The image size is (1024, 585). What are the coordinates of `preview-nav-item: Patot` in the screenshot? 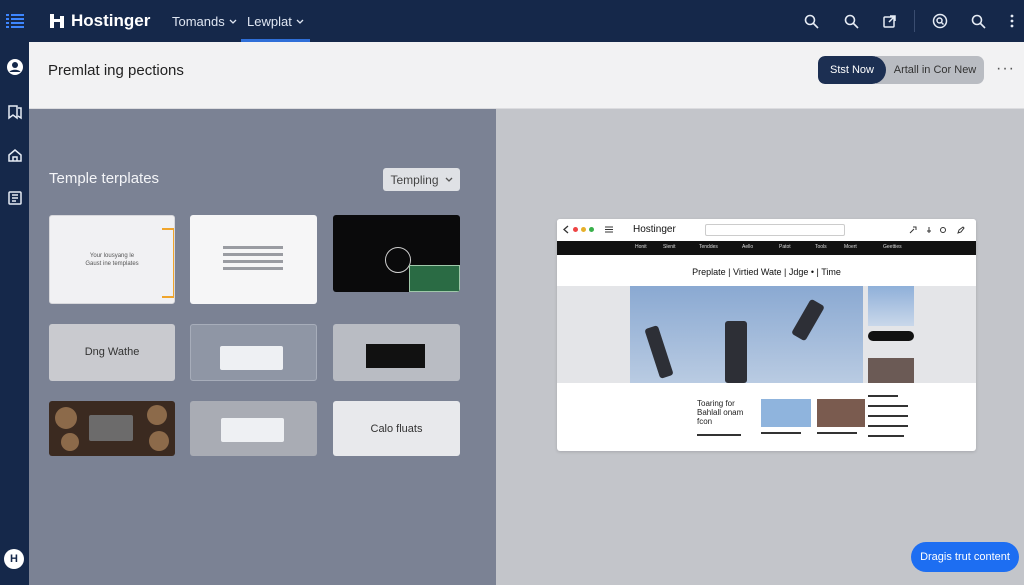 It's located at (785, 247).